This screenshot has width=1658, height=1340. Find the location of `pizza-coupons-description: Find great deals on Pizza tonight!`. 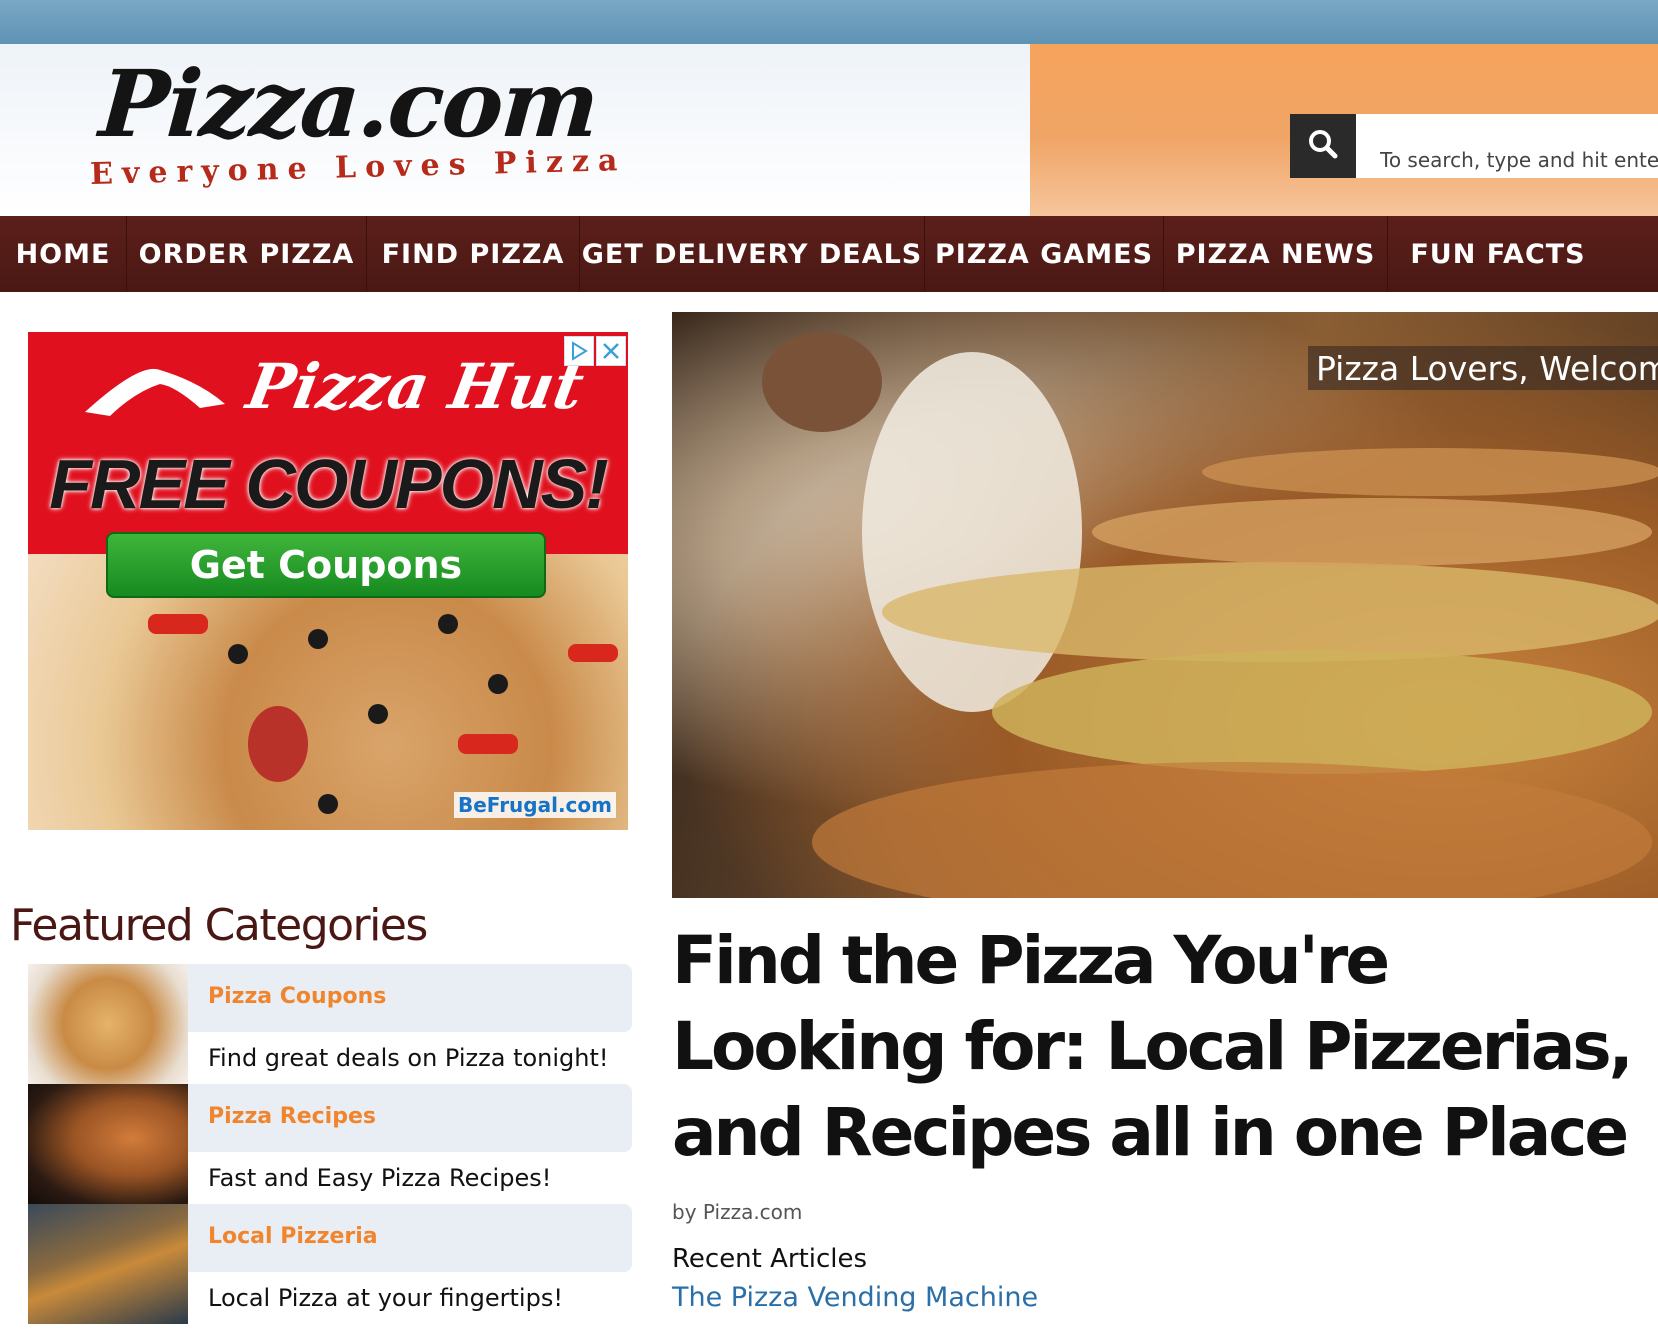

pizza-coupons-description: Find great deals on Pizza tonight! is located at coordinates (408, 1058).